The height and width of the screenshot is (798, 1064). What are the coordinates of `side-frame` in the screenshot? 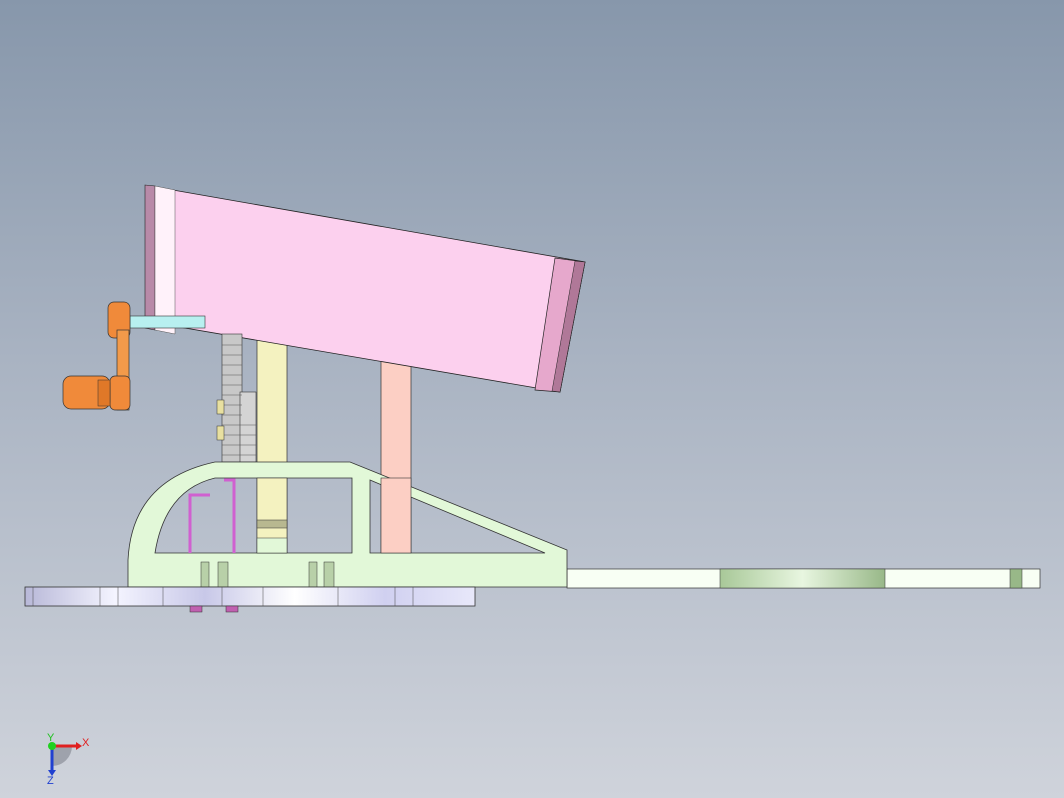 It's located at (347, 524).